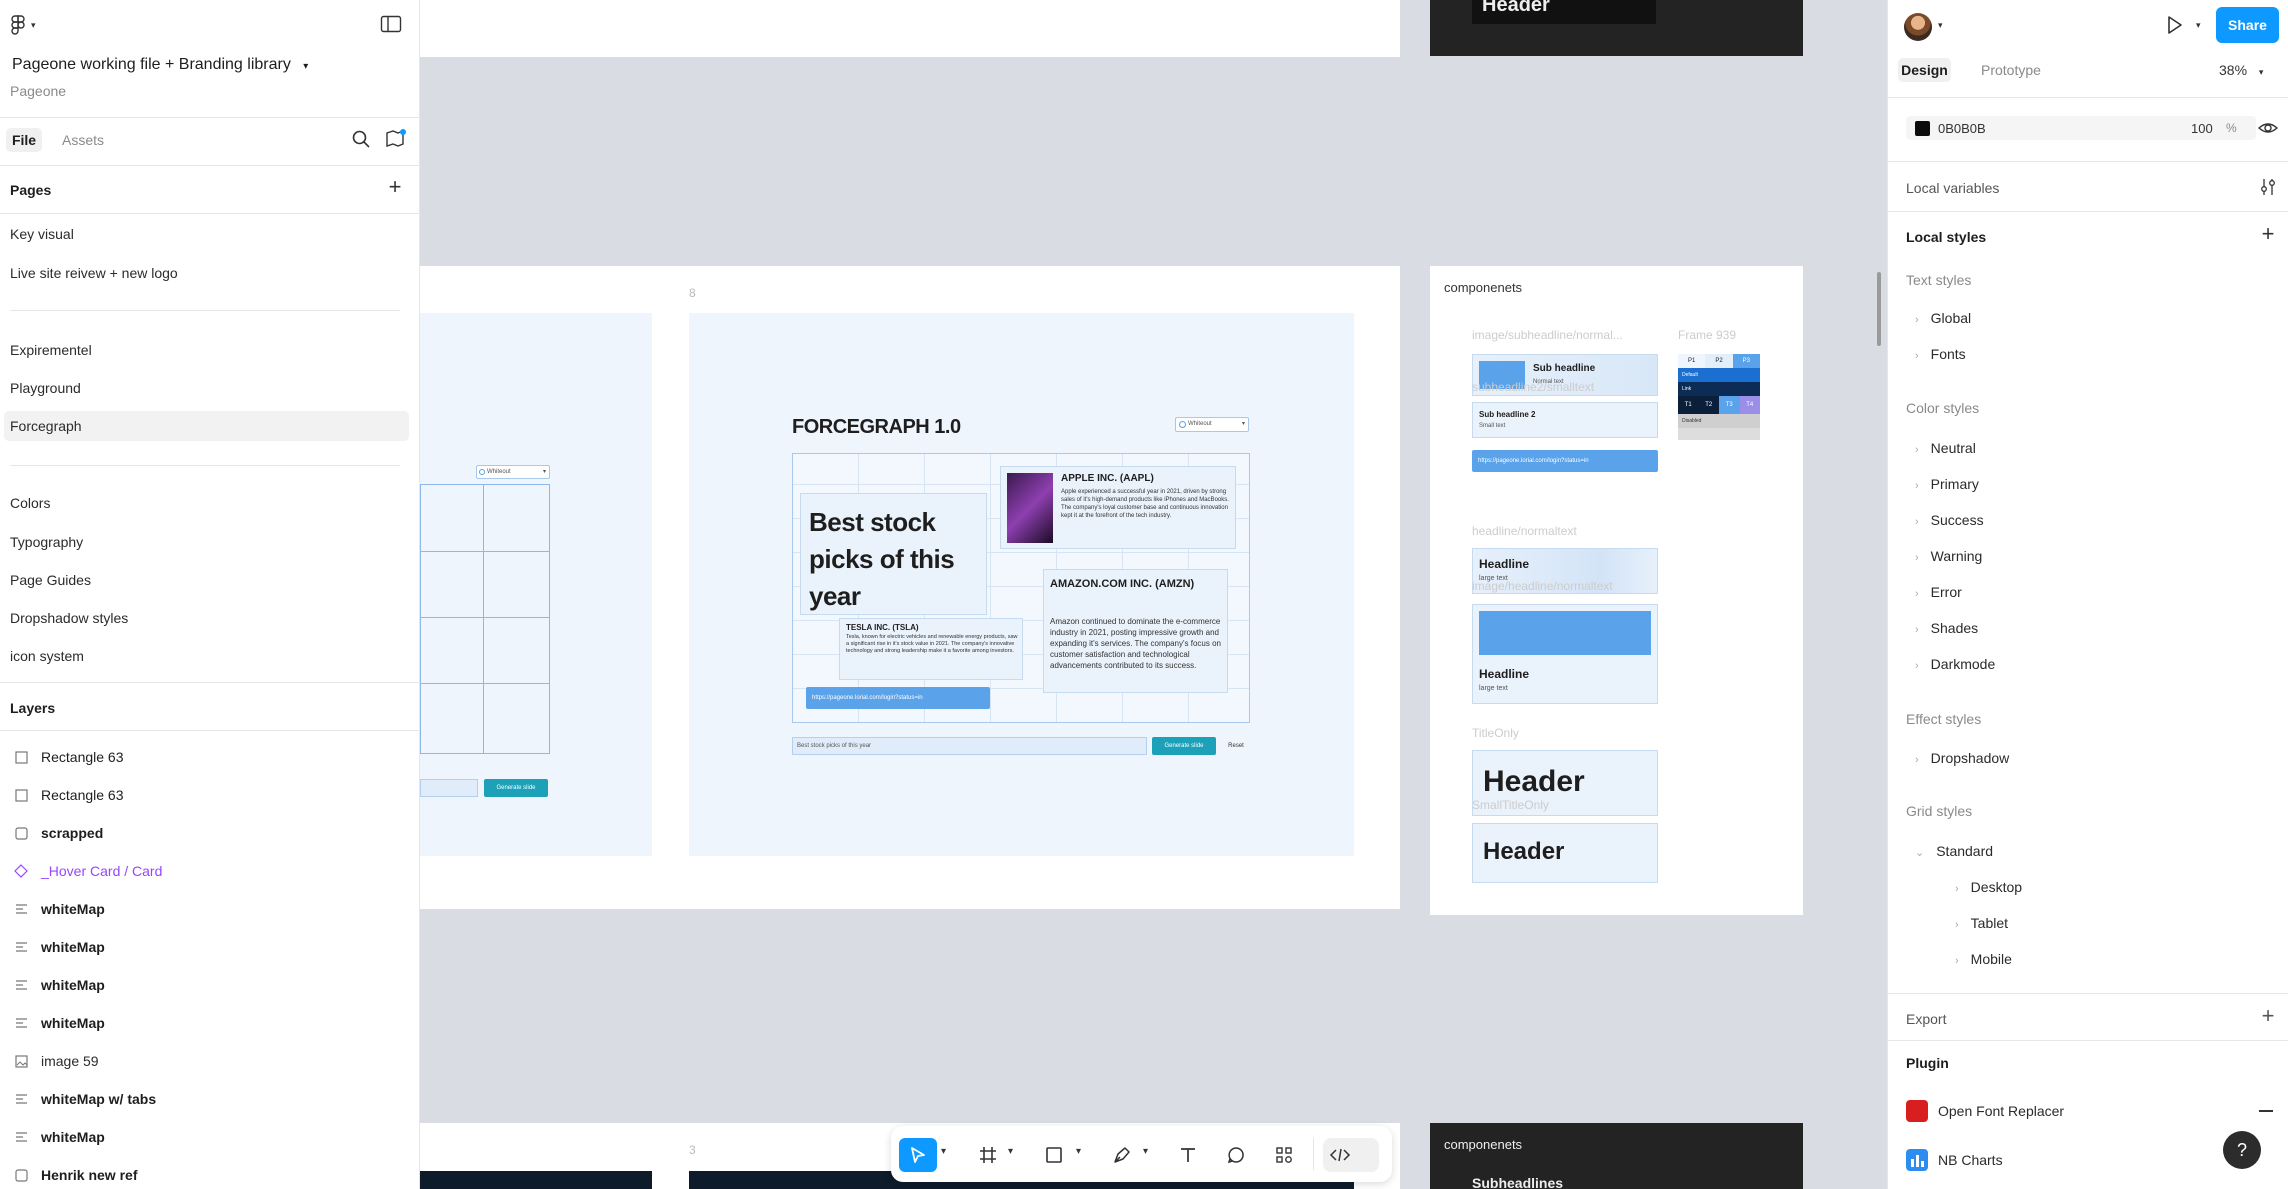 This screenshot has height=1189, width=2288. I want to click on dev-mode-button, so click(1351, 1155).